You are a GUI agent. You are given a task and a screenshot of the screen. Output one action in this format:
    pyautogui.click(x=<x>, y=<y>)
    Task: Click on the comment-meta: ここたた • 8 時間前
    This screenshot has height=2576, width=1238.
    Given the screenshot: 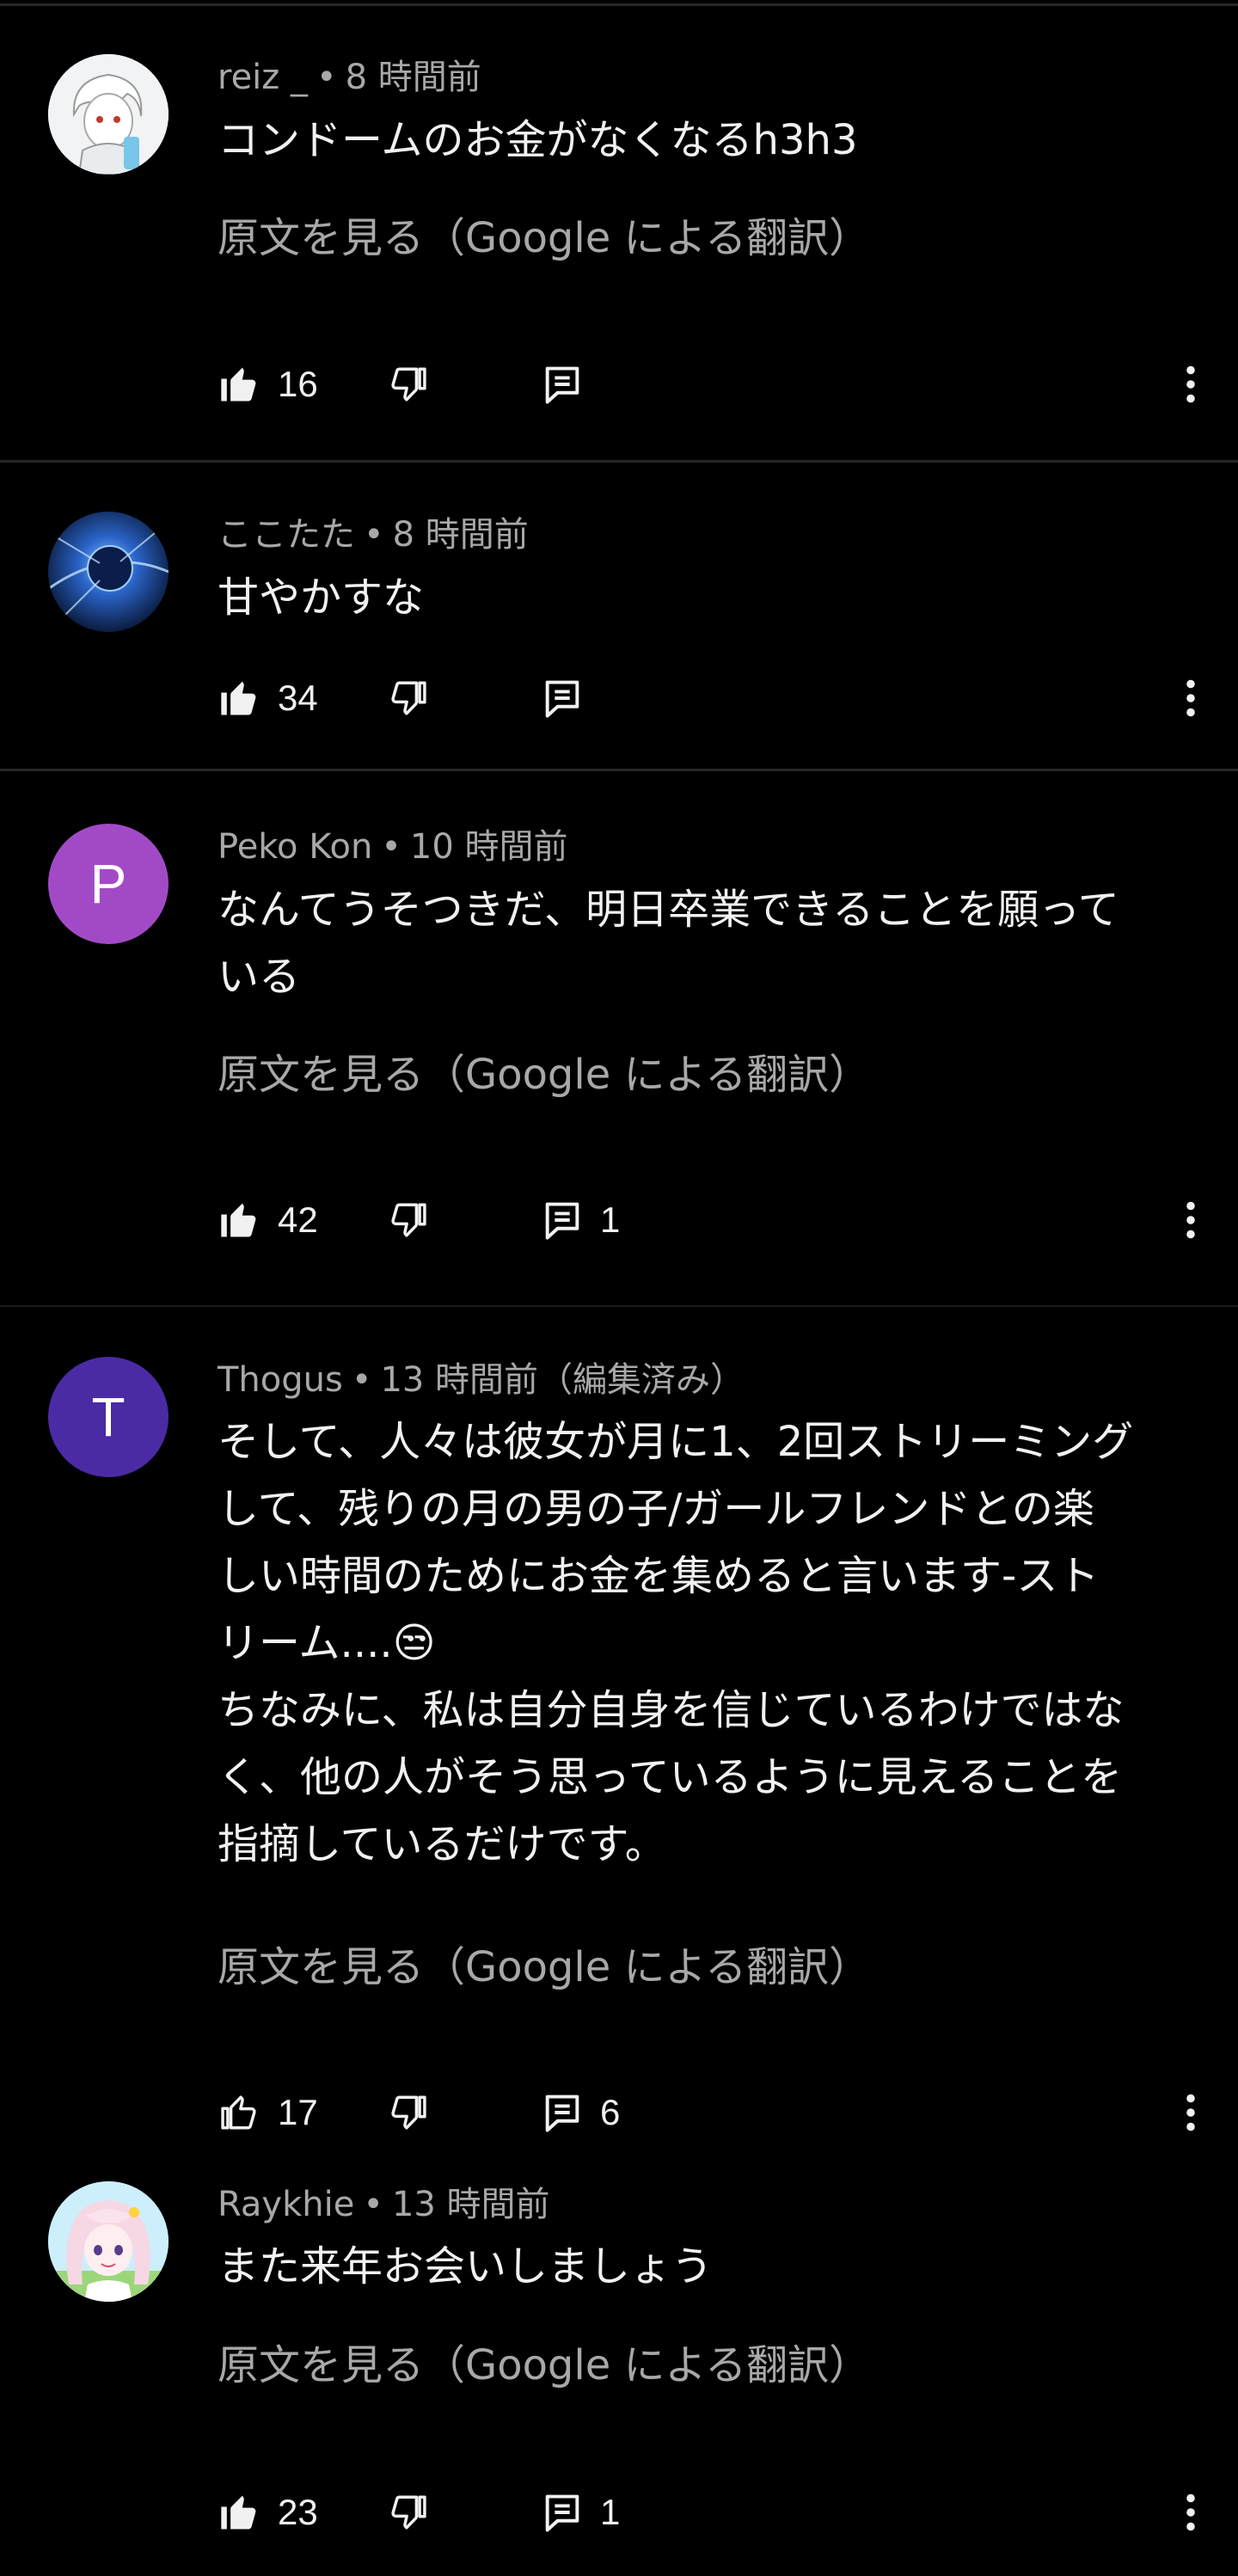 What is the action you would take?
    pyautogui.click(x=373, y=535)
    